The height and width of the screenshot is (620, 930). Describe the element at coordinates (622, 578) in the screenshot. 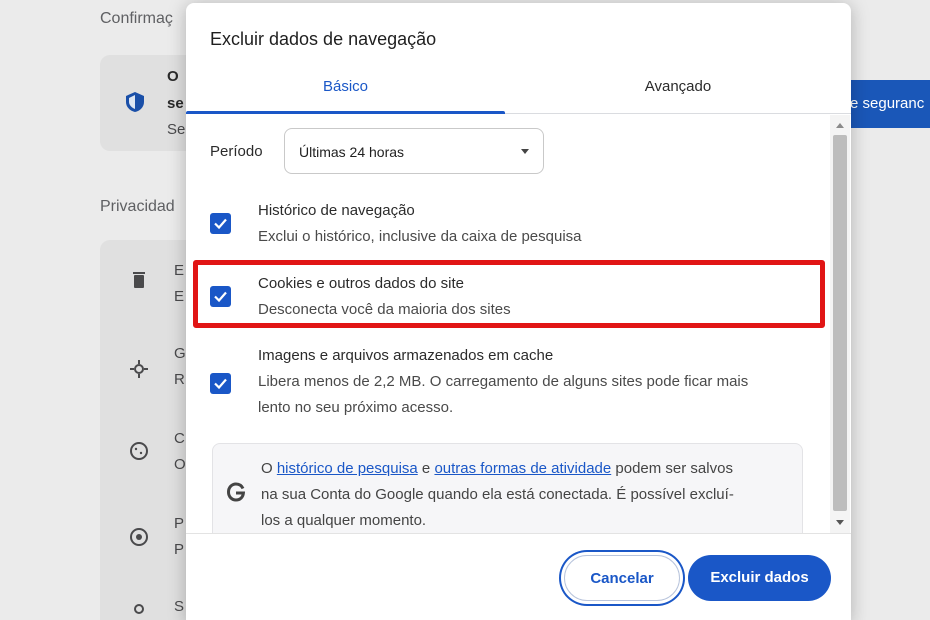

I see `cancel-button: Cancelar` at that location.